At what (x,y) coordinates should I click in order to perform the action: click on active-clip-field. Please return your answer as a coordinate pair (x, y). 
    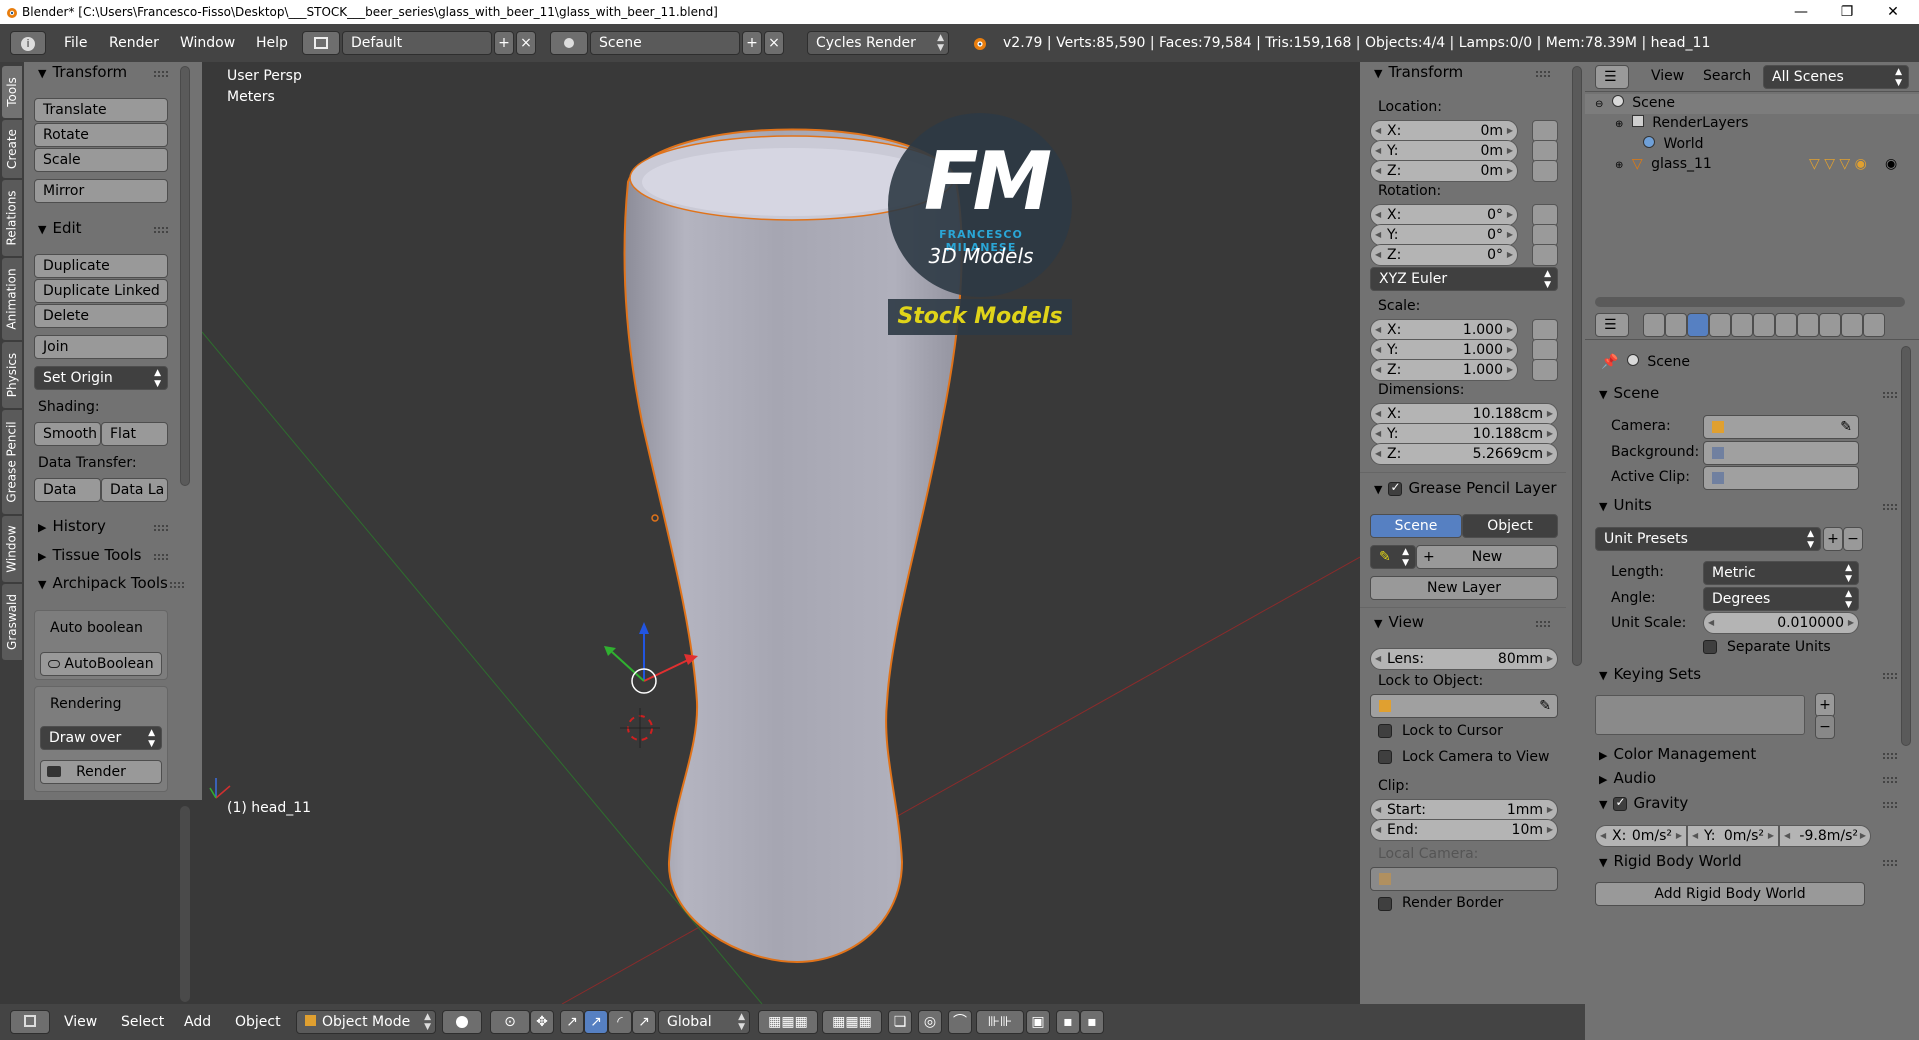
    Looking at the image, I should click on (1781, 478).